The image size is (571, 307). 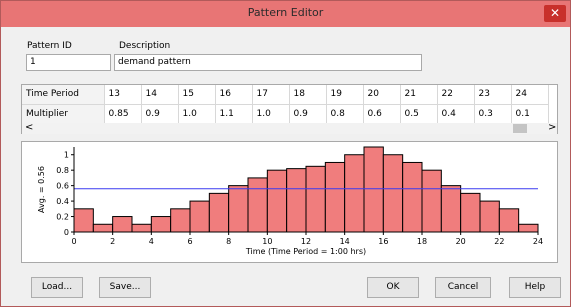 I want to click on window-title: Pattern Editor, so click(x=285, y=12).